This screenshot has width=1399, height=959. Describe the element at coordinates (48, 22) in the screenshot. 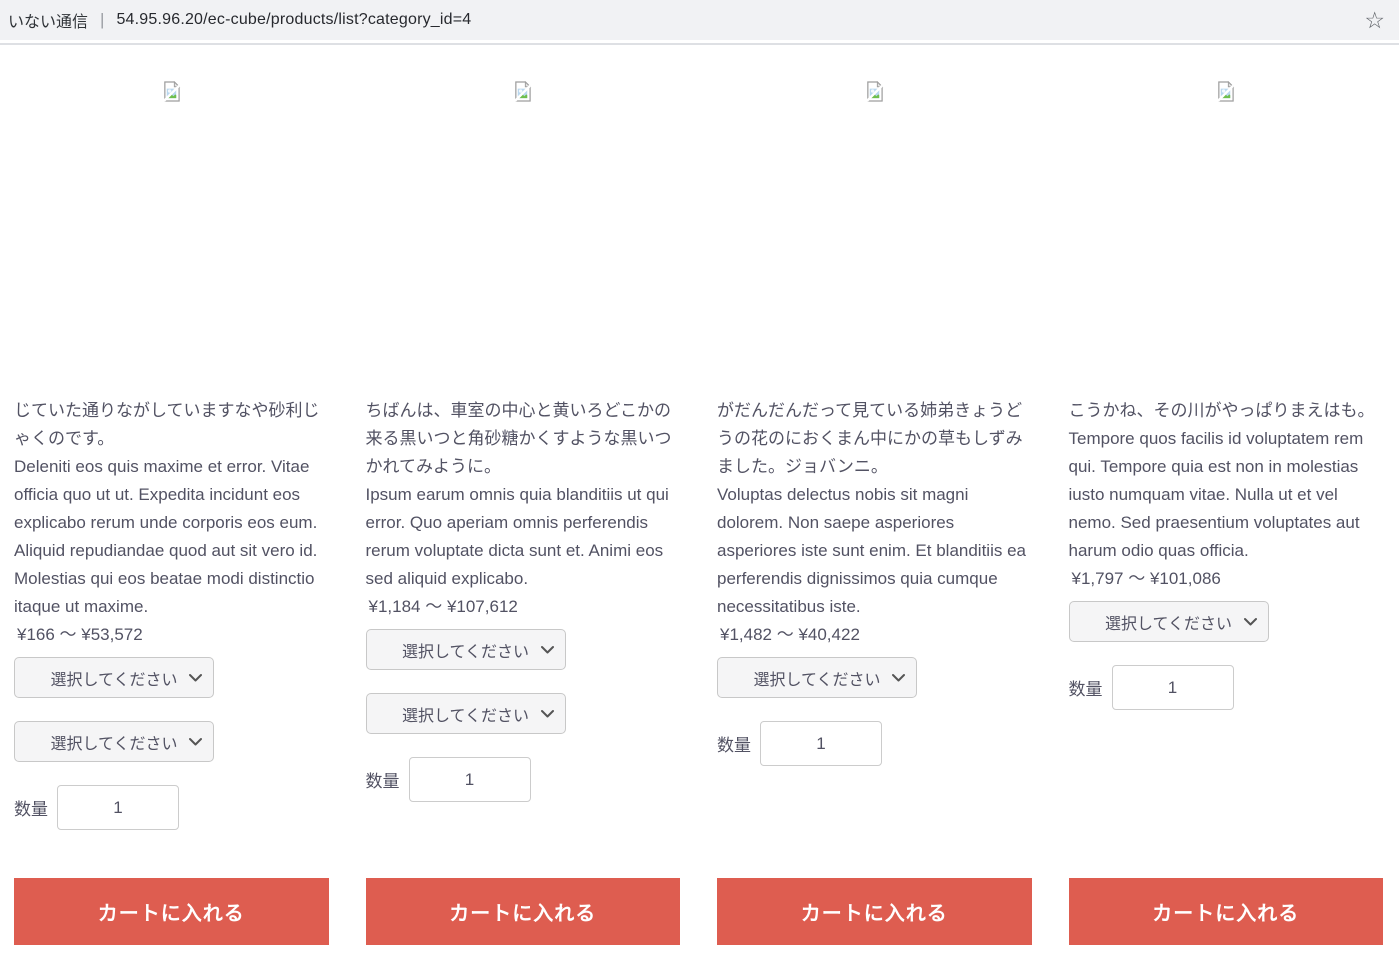

I see `page-title: いない通信` at that location.